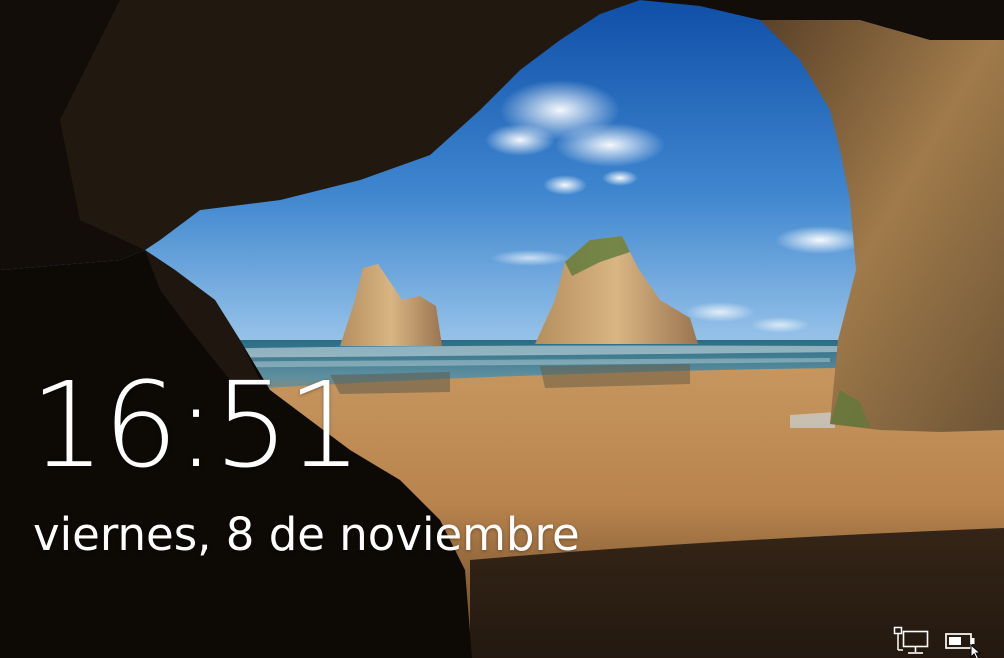 The width and height of the screenshot is (1004, 658). What do you see at coordinates (911, 641) in the screenshot?
I see `network-wired-icon` at bounding box center [911, 641].